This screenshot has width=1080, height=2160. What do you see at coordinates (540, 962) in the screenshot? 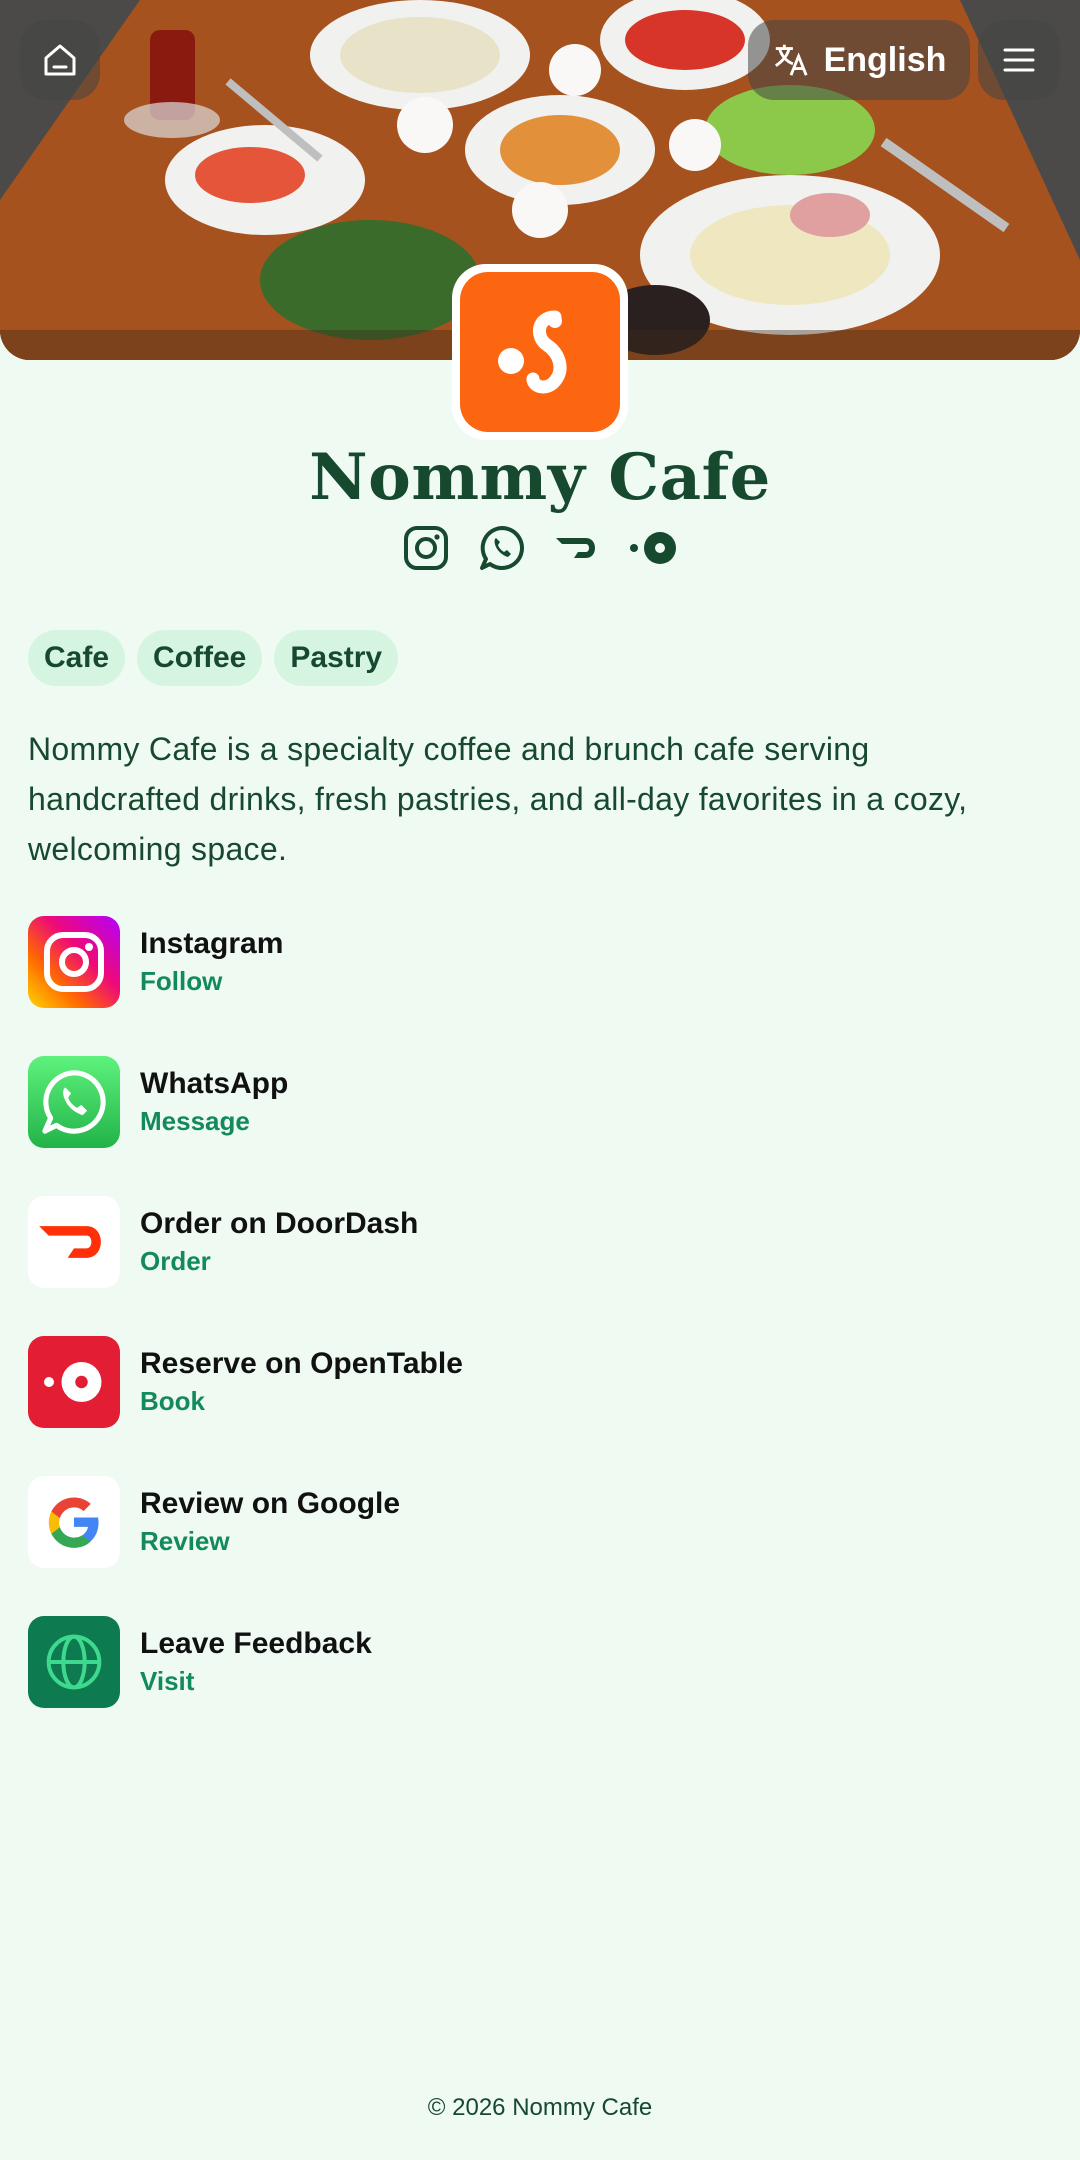
I see `link-instagram: Instagram Follow` at bounding box center [540, 962].